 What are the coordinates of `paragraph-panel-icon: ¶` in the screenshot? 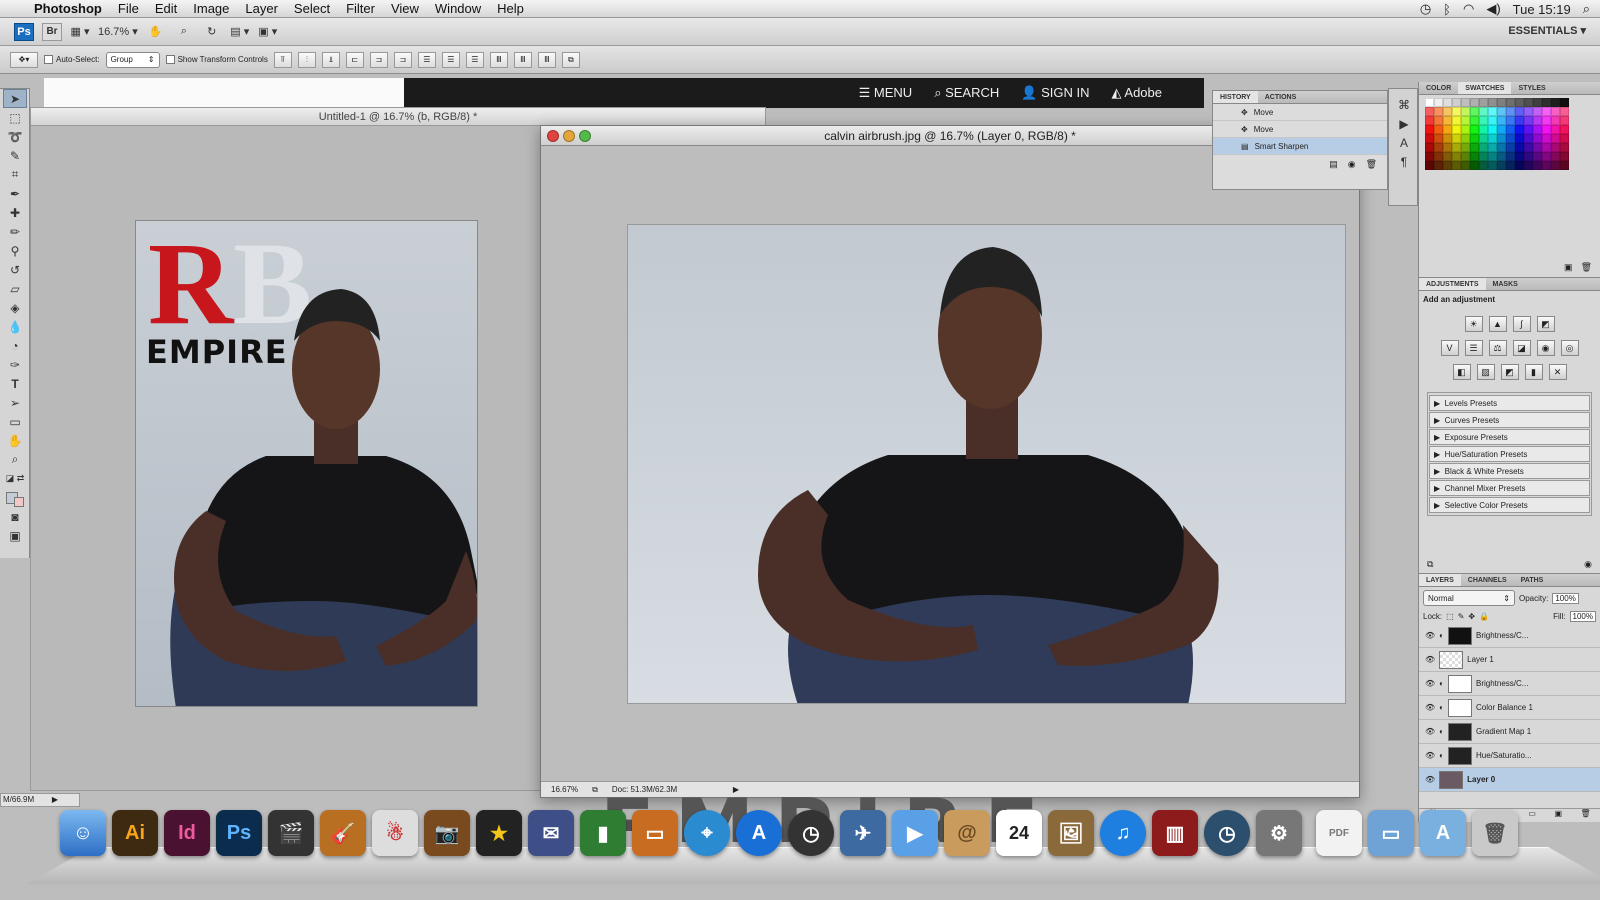 It's located at (1404, 161).